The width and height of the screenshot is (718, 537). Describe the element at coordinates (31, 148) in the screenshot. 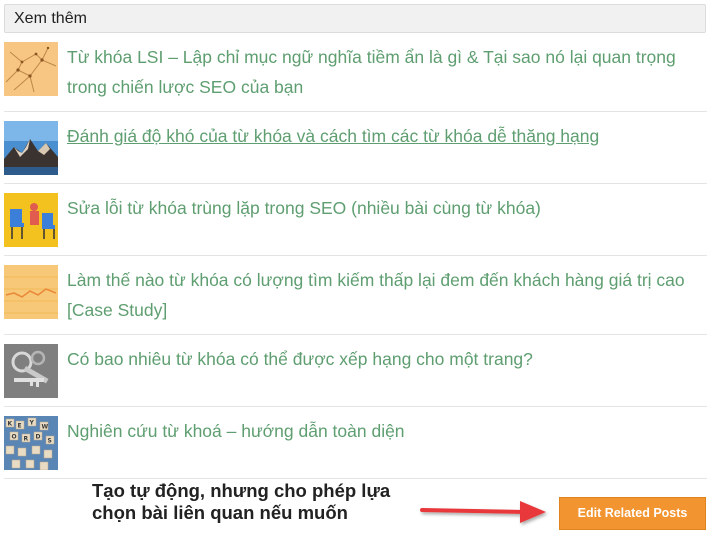

I see `mountain-thumbnail` at that location.